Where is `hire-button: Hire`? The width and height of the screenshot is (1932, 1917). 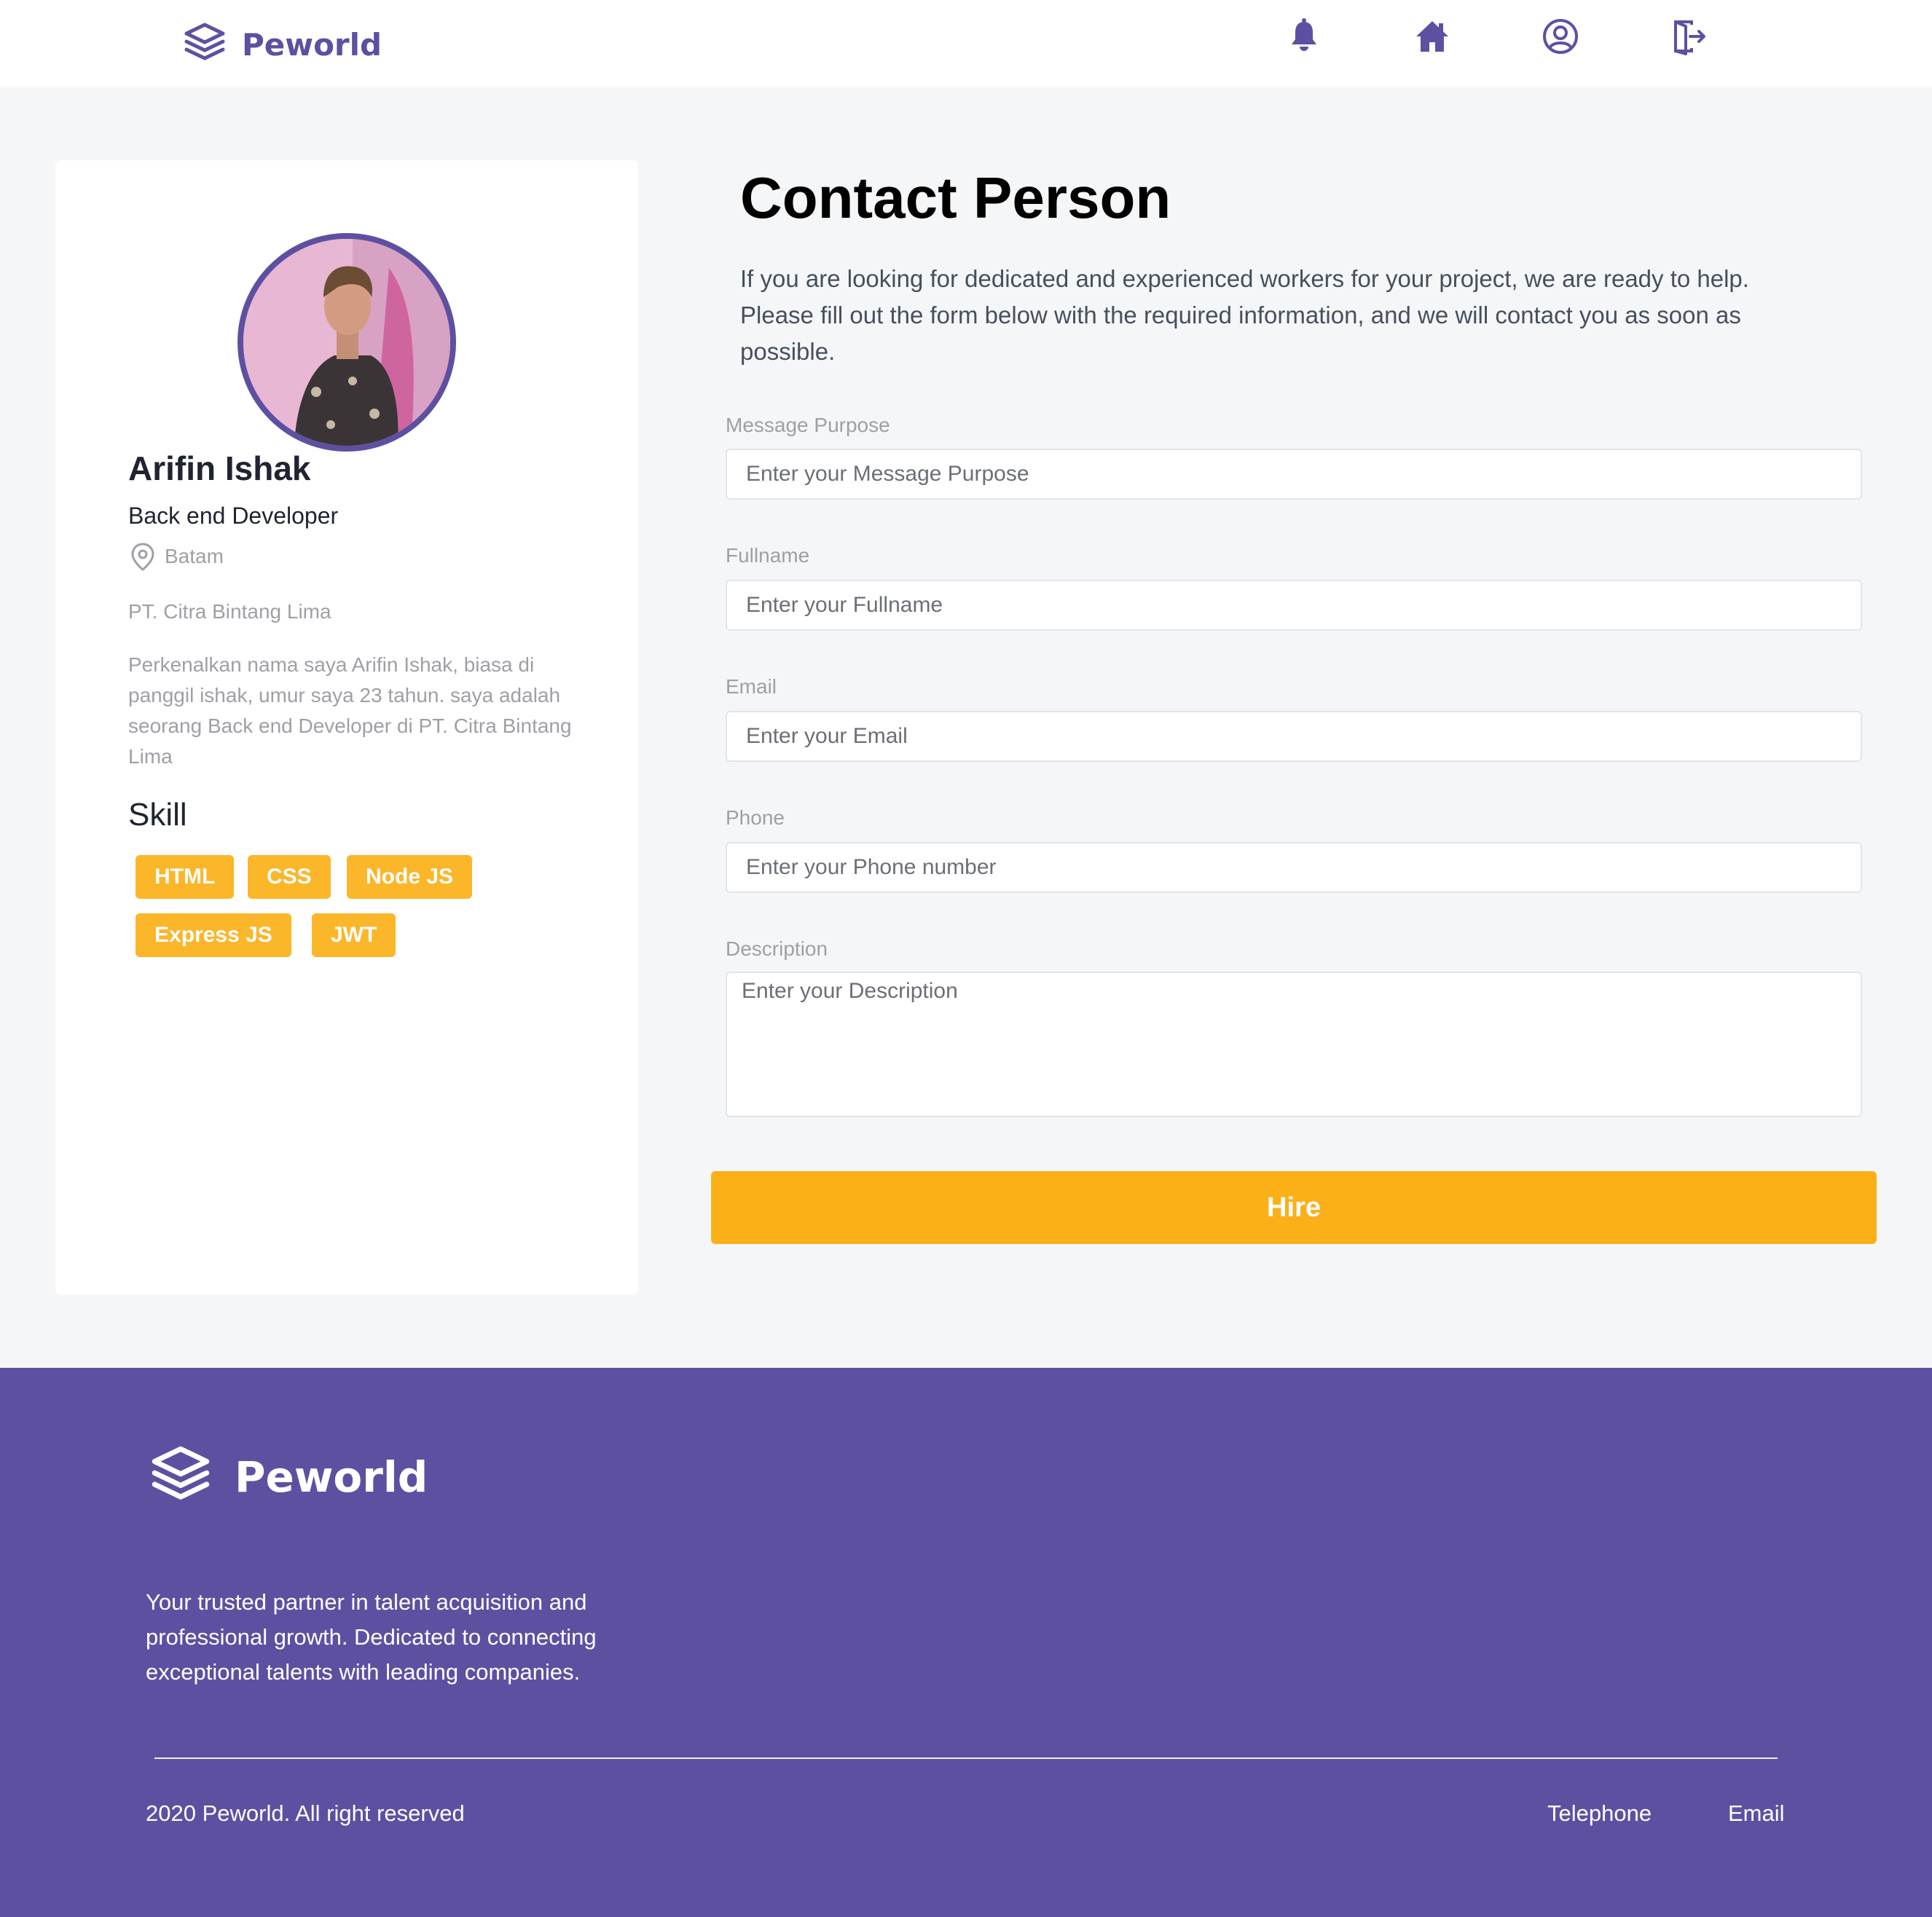
hire-button: Hire is located at coordinates (1294, 1207).